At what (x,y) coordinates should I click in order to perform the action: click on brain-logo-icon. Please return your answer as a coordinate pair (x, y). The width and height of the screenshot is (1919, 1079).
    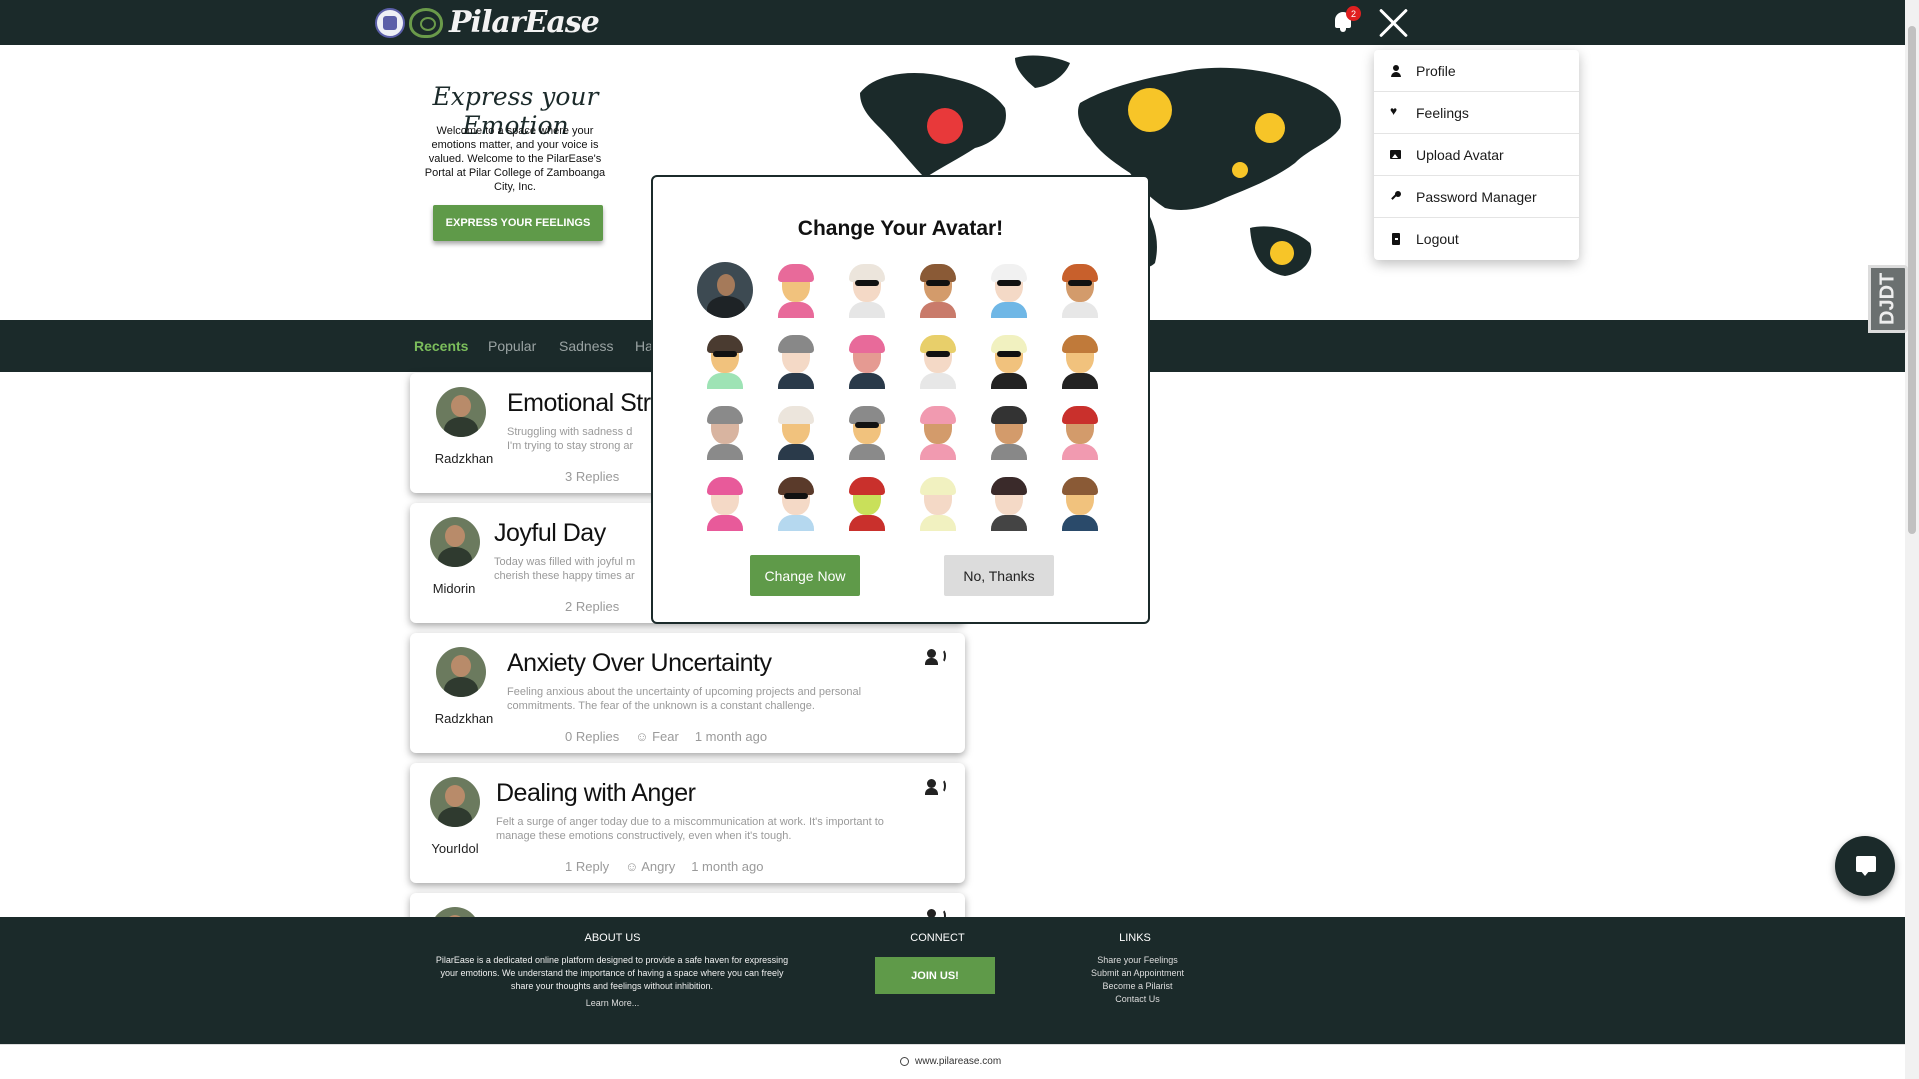
    Looking at the image, I should click on (426, 22).